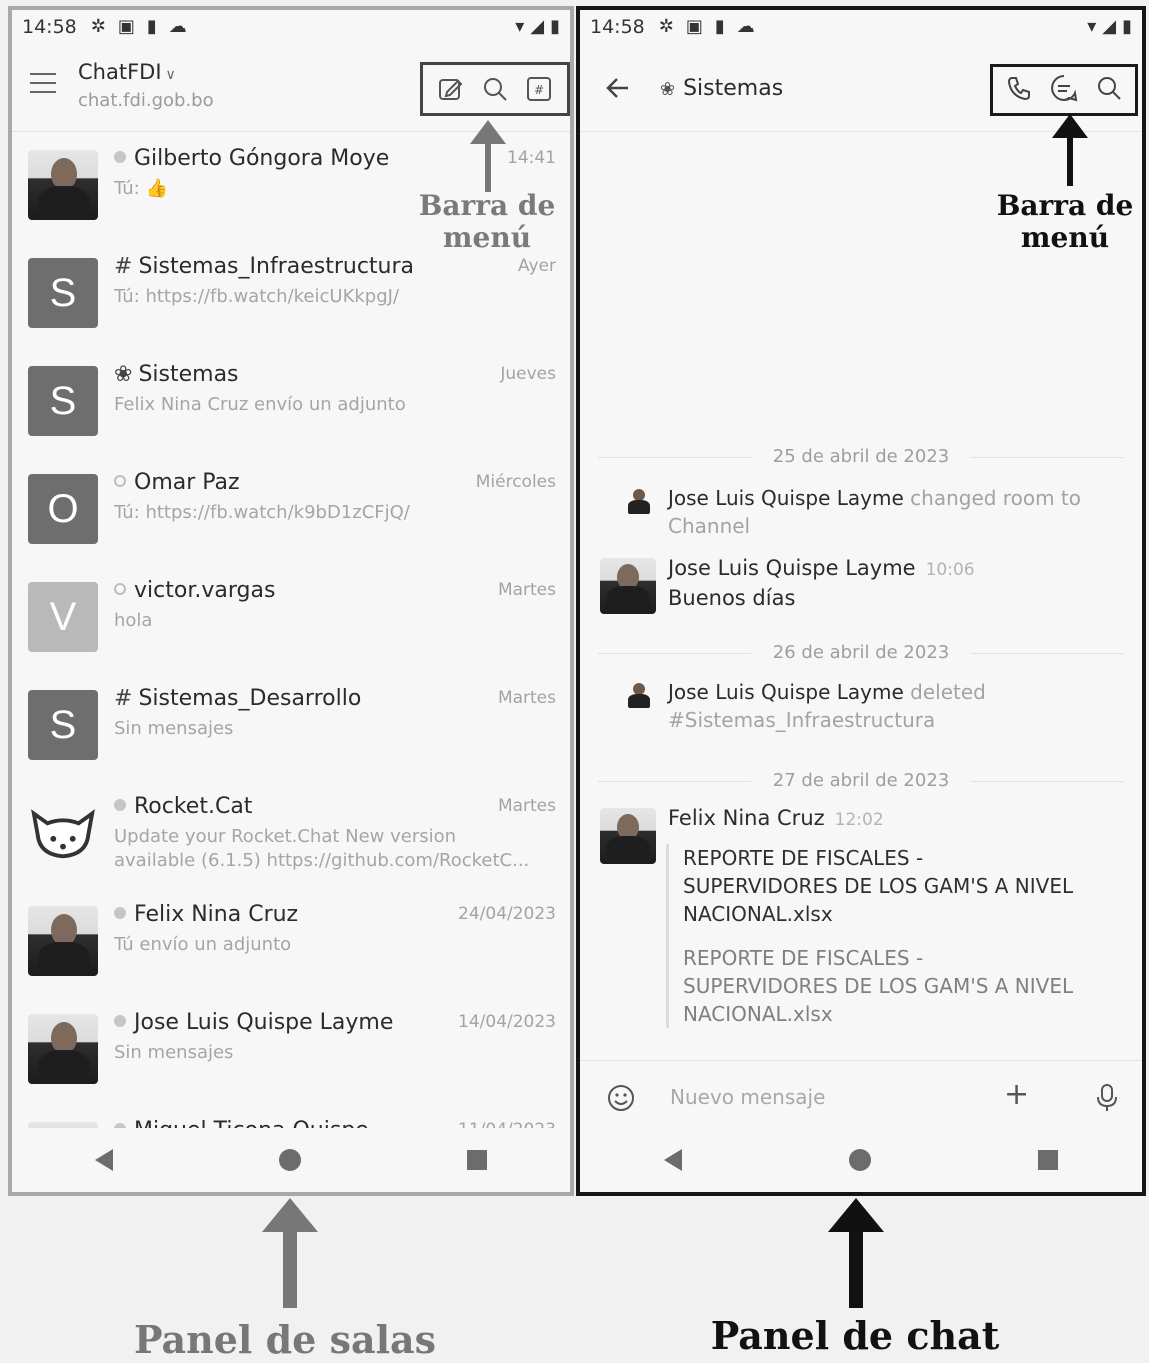 This screenshot has width=1149, height=1363. I want to click on rooms-menu-bar: #, so click(495, 89).